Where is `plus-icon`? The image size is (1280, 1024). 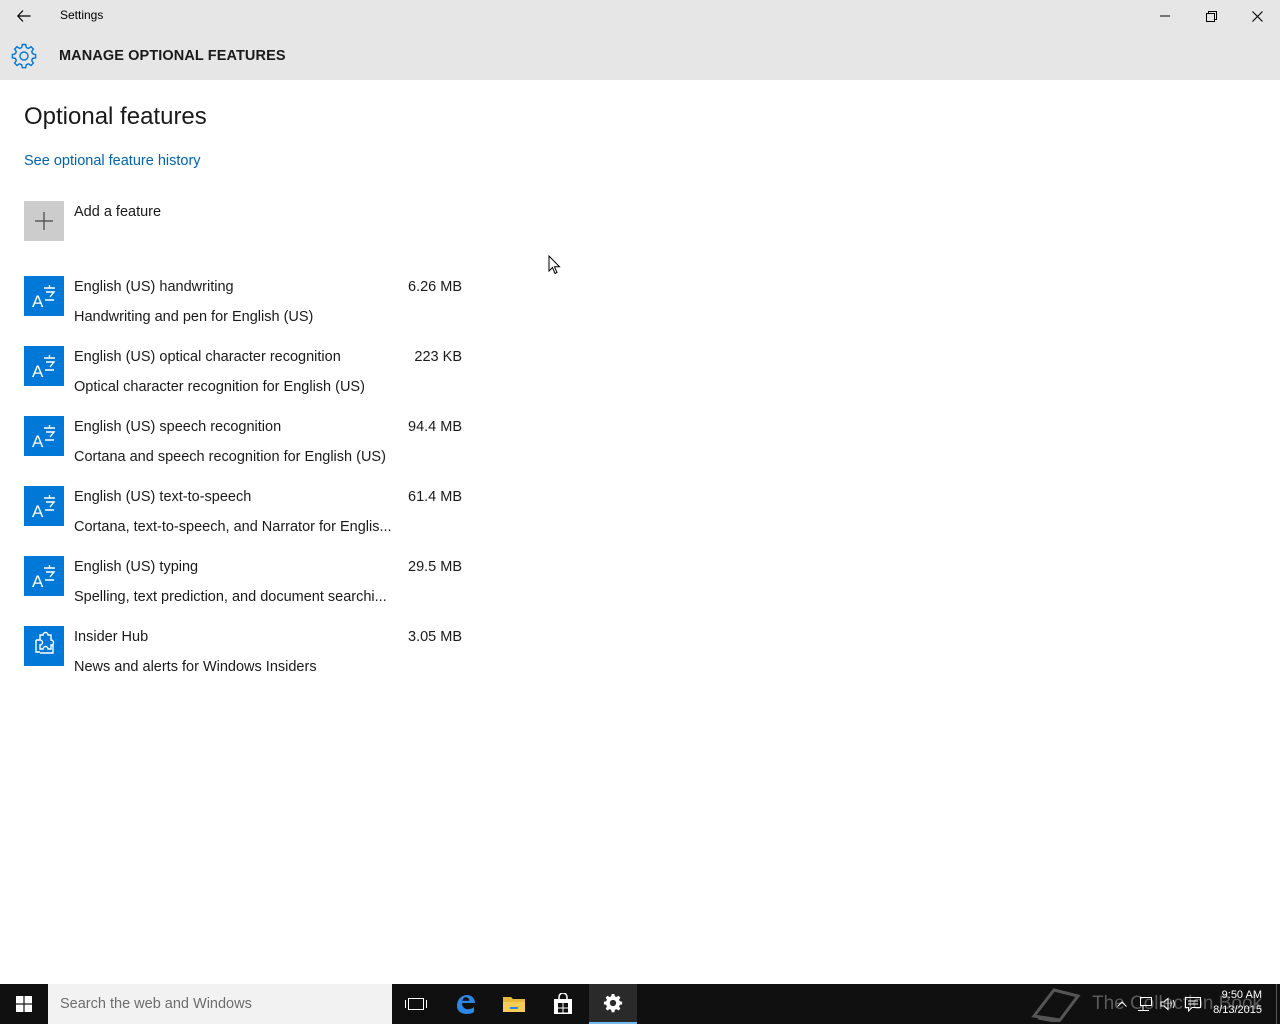
plus-icon is located at coordinates (44, 221).